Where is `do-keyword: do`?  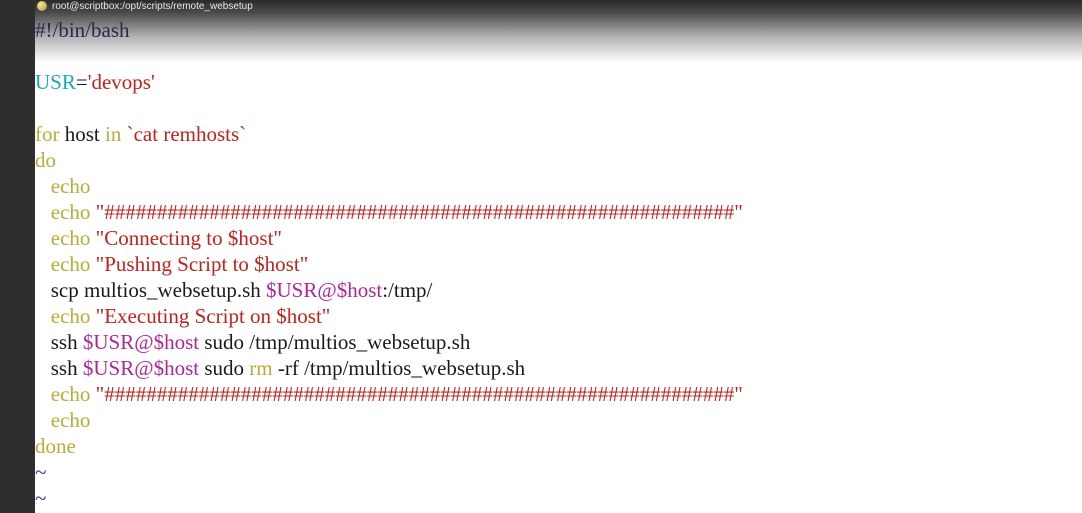 do-keyword: do is located at coordinates (45, 160).